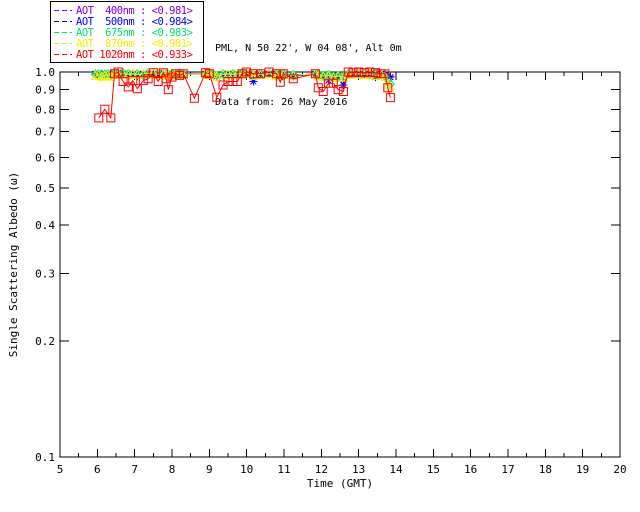 The image size is (640, 512). Describe the element at coordinates (582, 469) in the screenshot. I see `x-tick-label: 19` at that location.